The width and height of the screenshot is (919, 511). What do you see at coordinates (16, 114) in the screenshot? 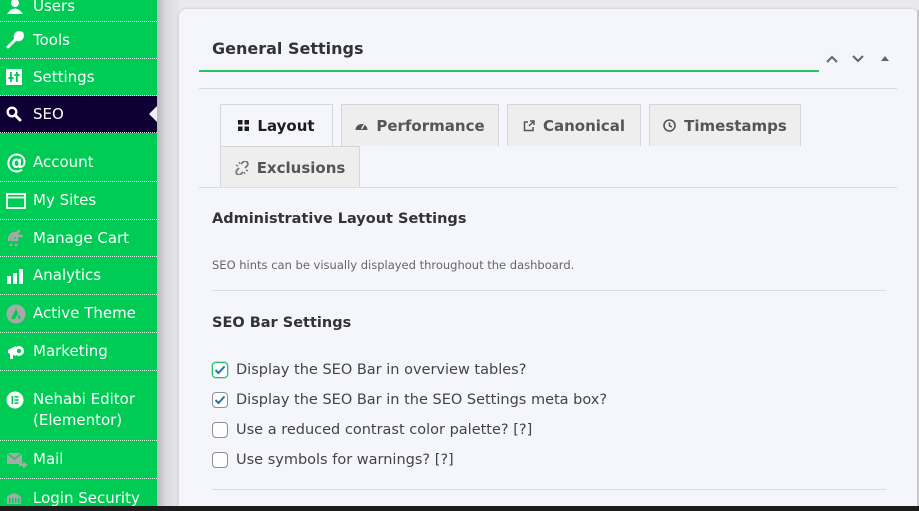
I see `search-icon` at bounding box center [16, 114].